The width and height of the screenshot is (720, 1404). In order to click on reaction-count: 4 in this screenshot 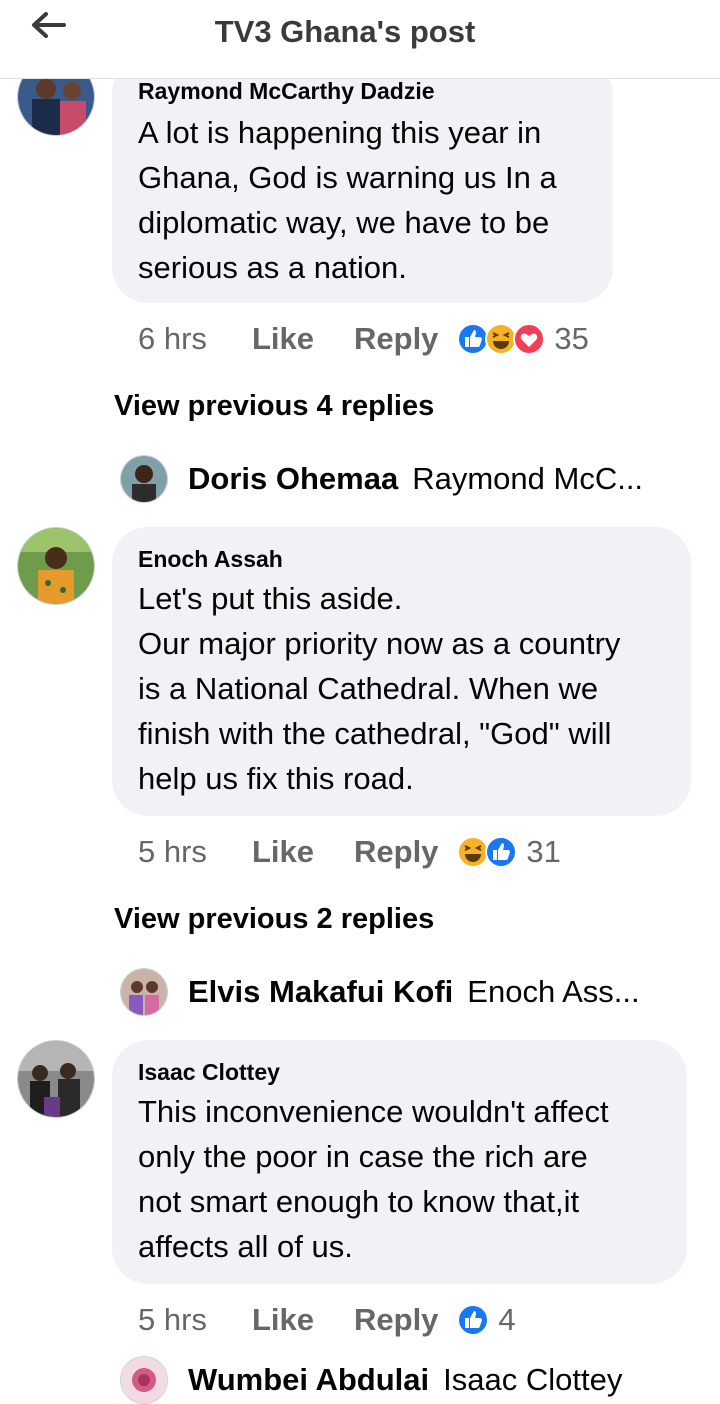, I will do `click(506, 1320)`.